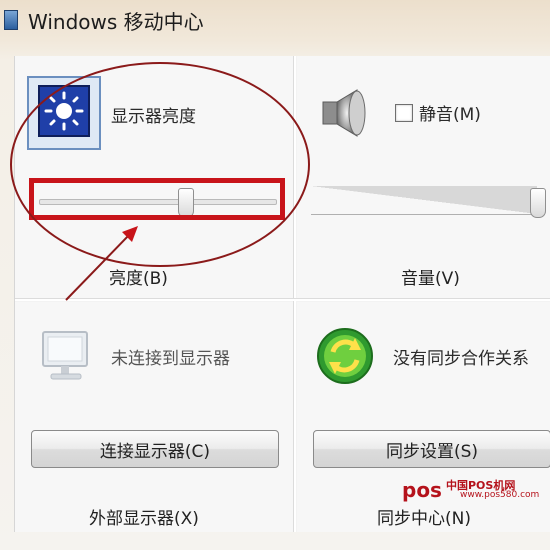 Image resolution: width=550 pixels, height=550 pixels. I want to click on slider-highlight-box, so click(157, 199).